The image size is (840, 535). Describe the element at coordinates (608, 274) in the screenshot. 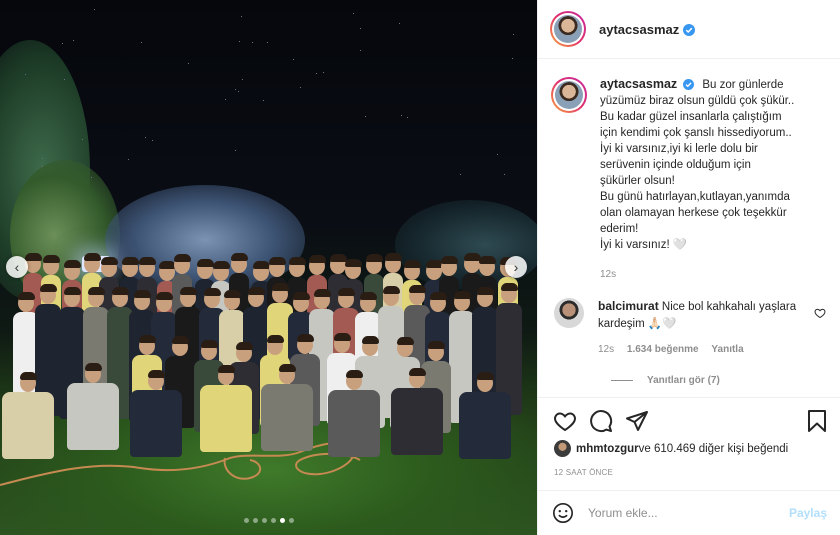

I see `caption-timestamp: 12s` at that location.